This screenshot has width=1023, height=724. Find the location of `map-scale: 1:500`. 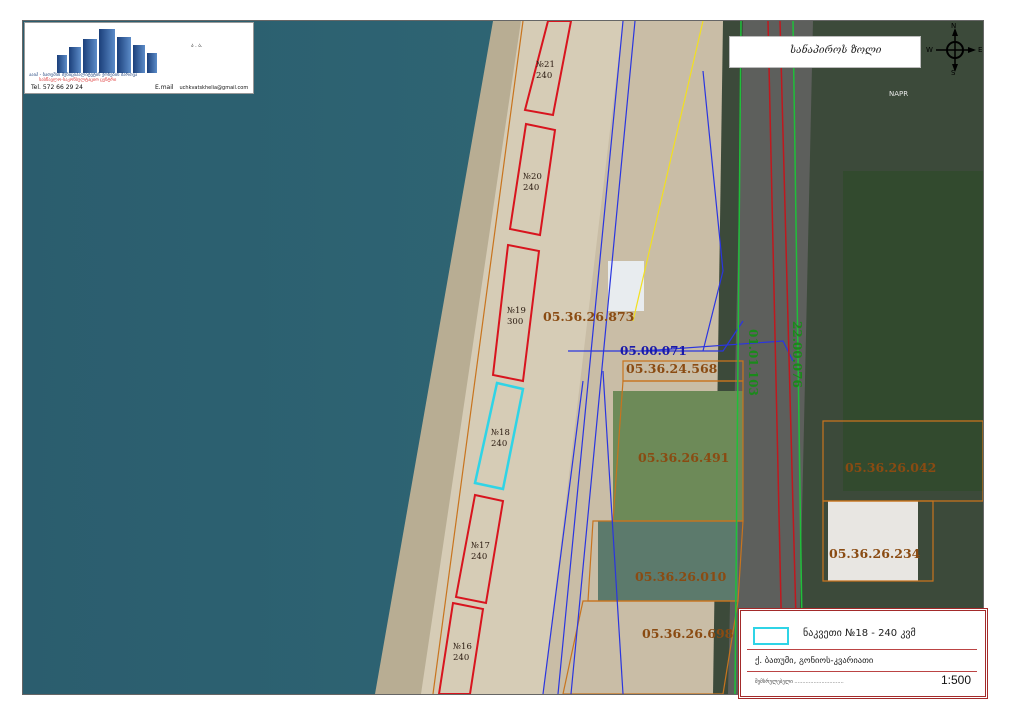

map-scale: 1:500 is located at coordinates (955, 680).